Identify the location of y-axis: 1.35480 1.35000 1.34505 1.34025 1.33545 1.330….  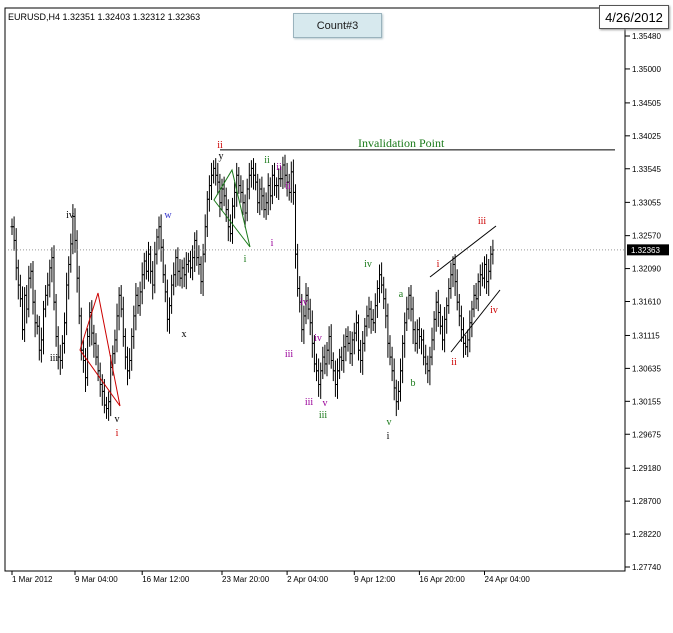
(643, 302).